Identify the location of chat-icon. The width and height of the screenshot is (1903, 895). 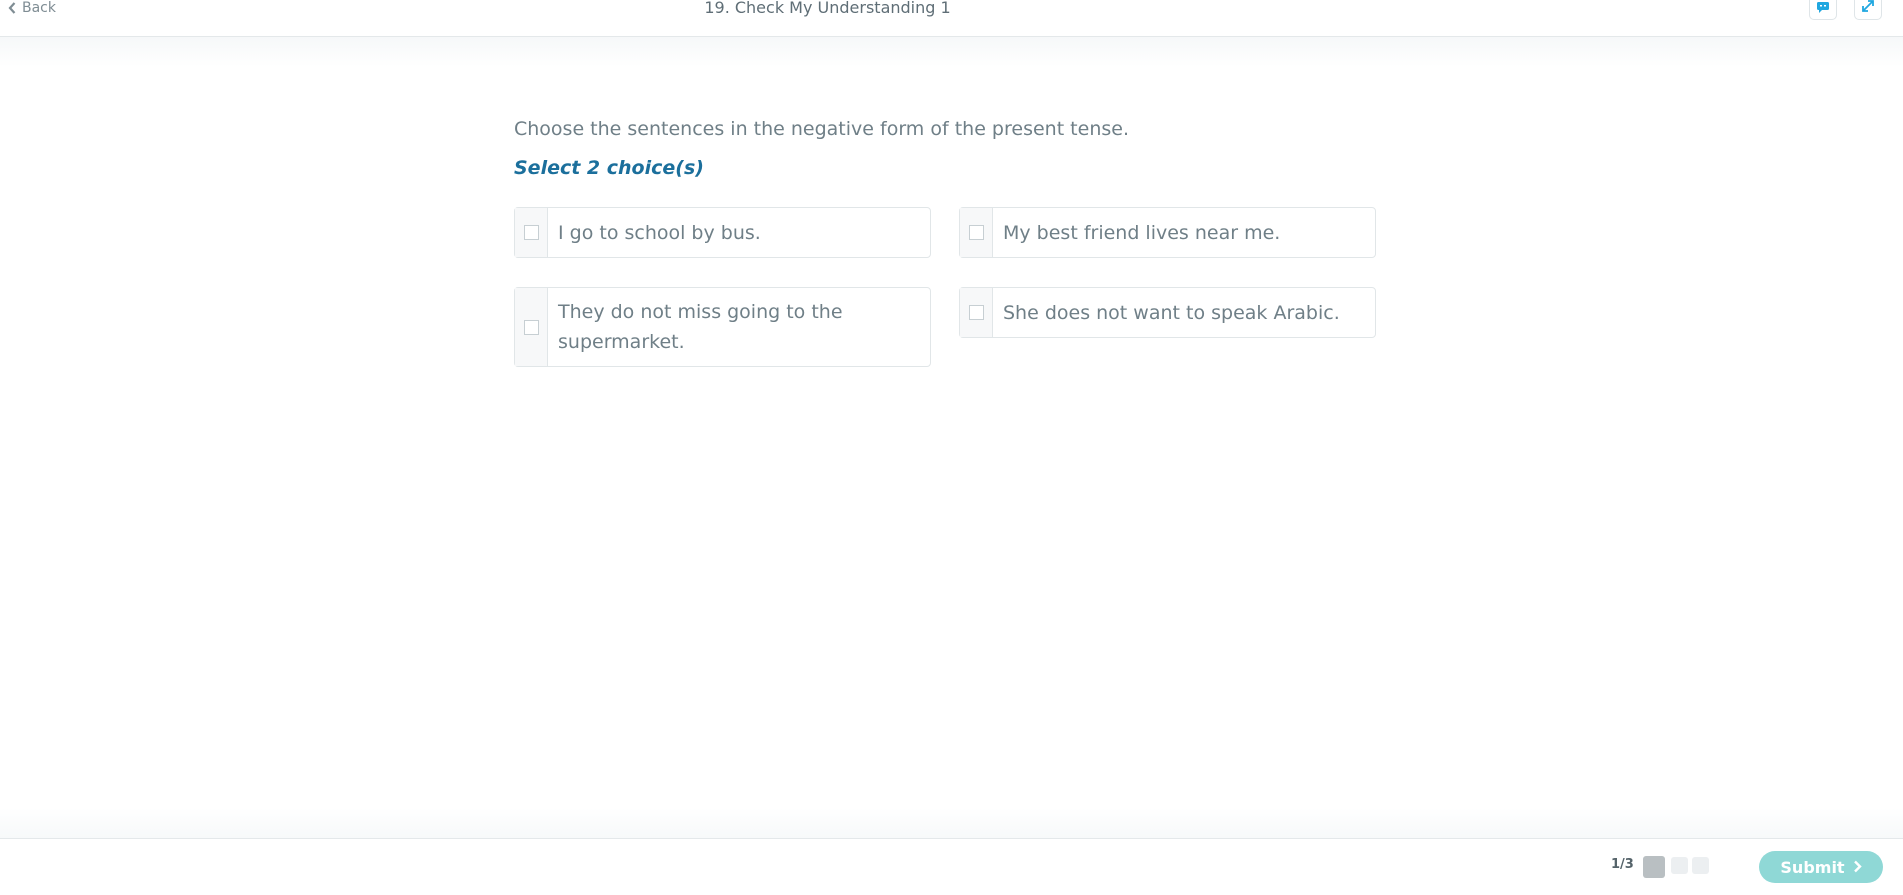
(1823, 8).